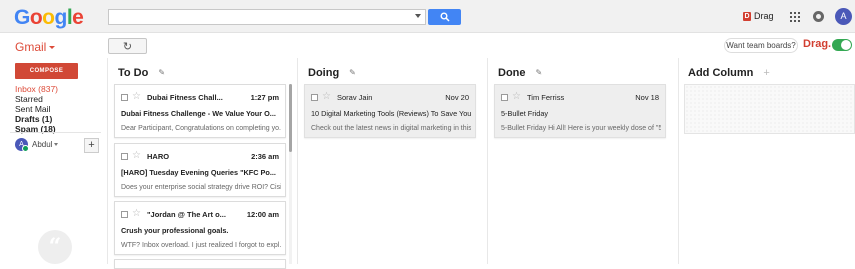  I want to click on refresh-button: ↻, so click(127, 46).